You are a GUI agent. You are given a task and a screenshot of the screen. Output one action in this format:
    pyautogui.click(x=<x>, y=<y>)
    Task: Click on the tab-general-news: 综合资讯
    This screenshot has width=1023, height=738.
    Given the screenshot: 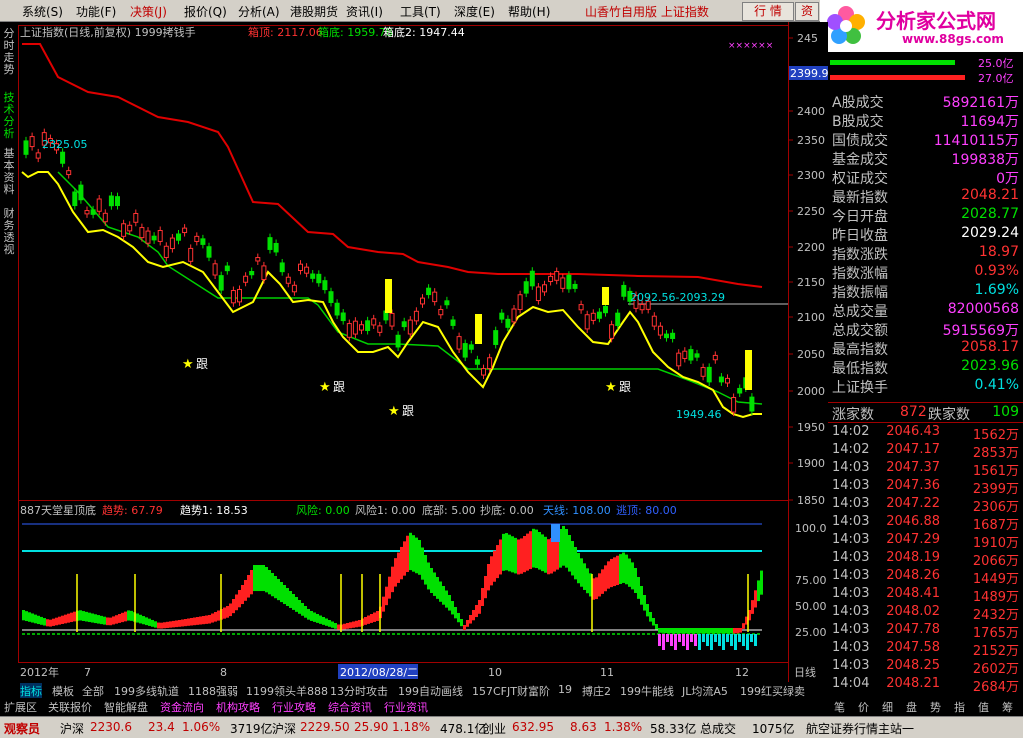 What is the action you would take?
    pyautogui.click(x=350, y=707)
    